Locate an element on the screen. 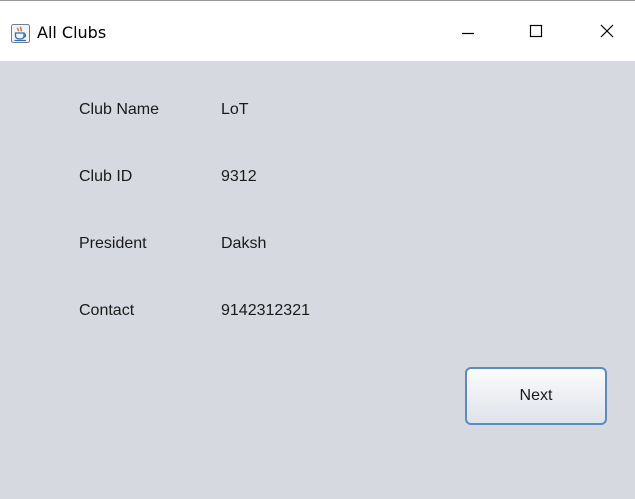 This screenshot has width=635, height=499. club-name-label: Club Name is located at coordinates (119, 109).